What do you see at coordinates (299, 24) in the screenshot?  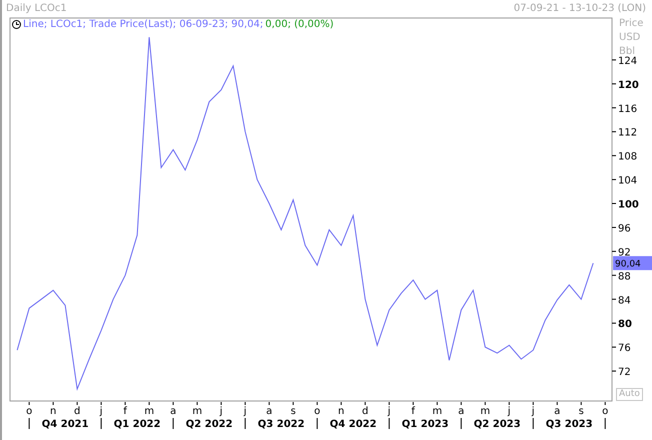 I see `change-value: 0,00; (0,00%)` at bounding box center [299, 24].